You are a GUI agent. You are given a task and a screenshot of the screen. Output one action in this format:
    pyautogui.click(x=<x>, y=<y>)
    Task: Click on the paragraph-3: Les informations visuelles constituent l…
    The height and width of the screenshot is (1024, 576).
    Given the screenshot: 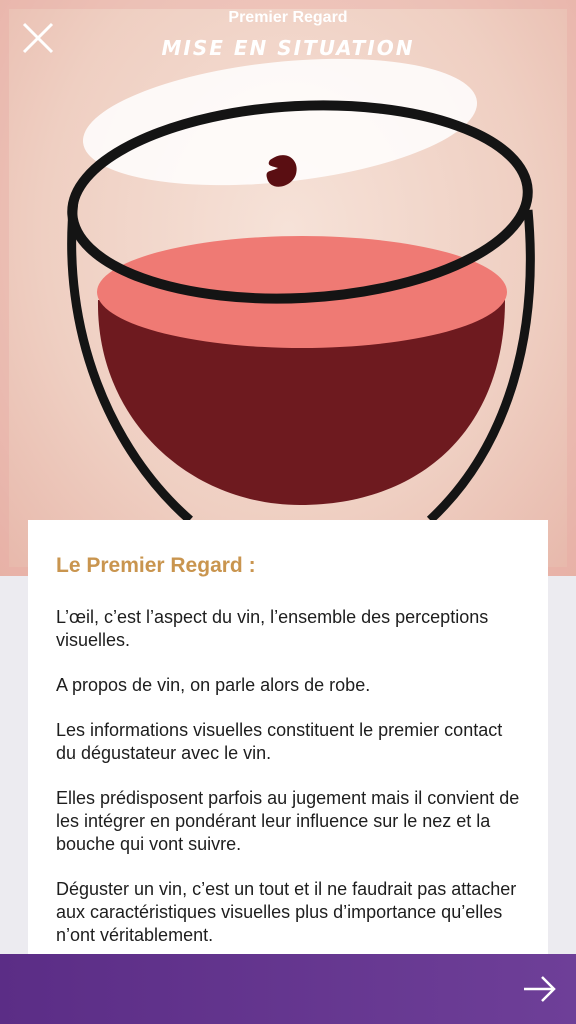 What is the action you would take?
    pyautogui.click(x=279, y=741)
    